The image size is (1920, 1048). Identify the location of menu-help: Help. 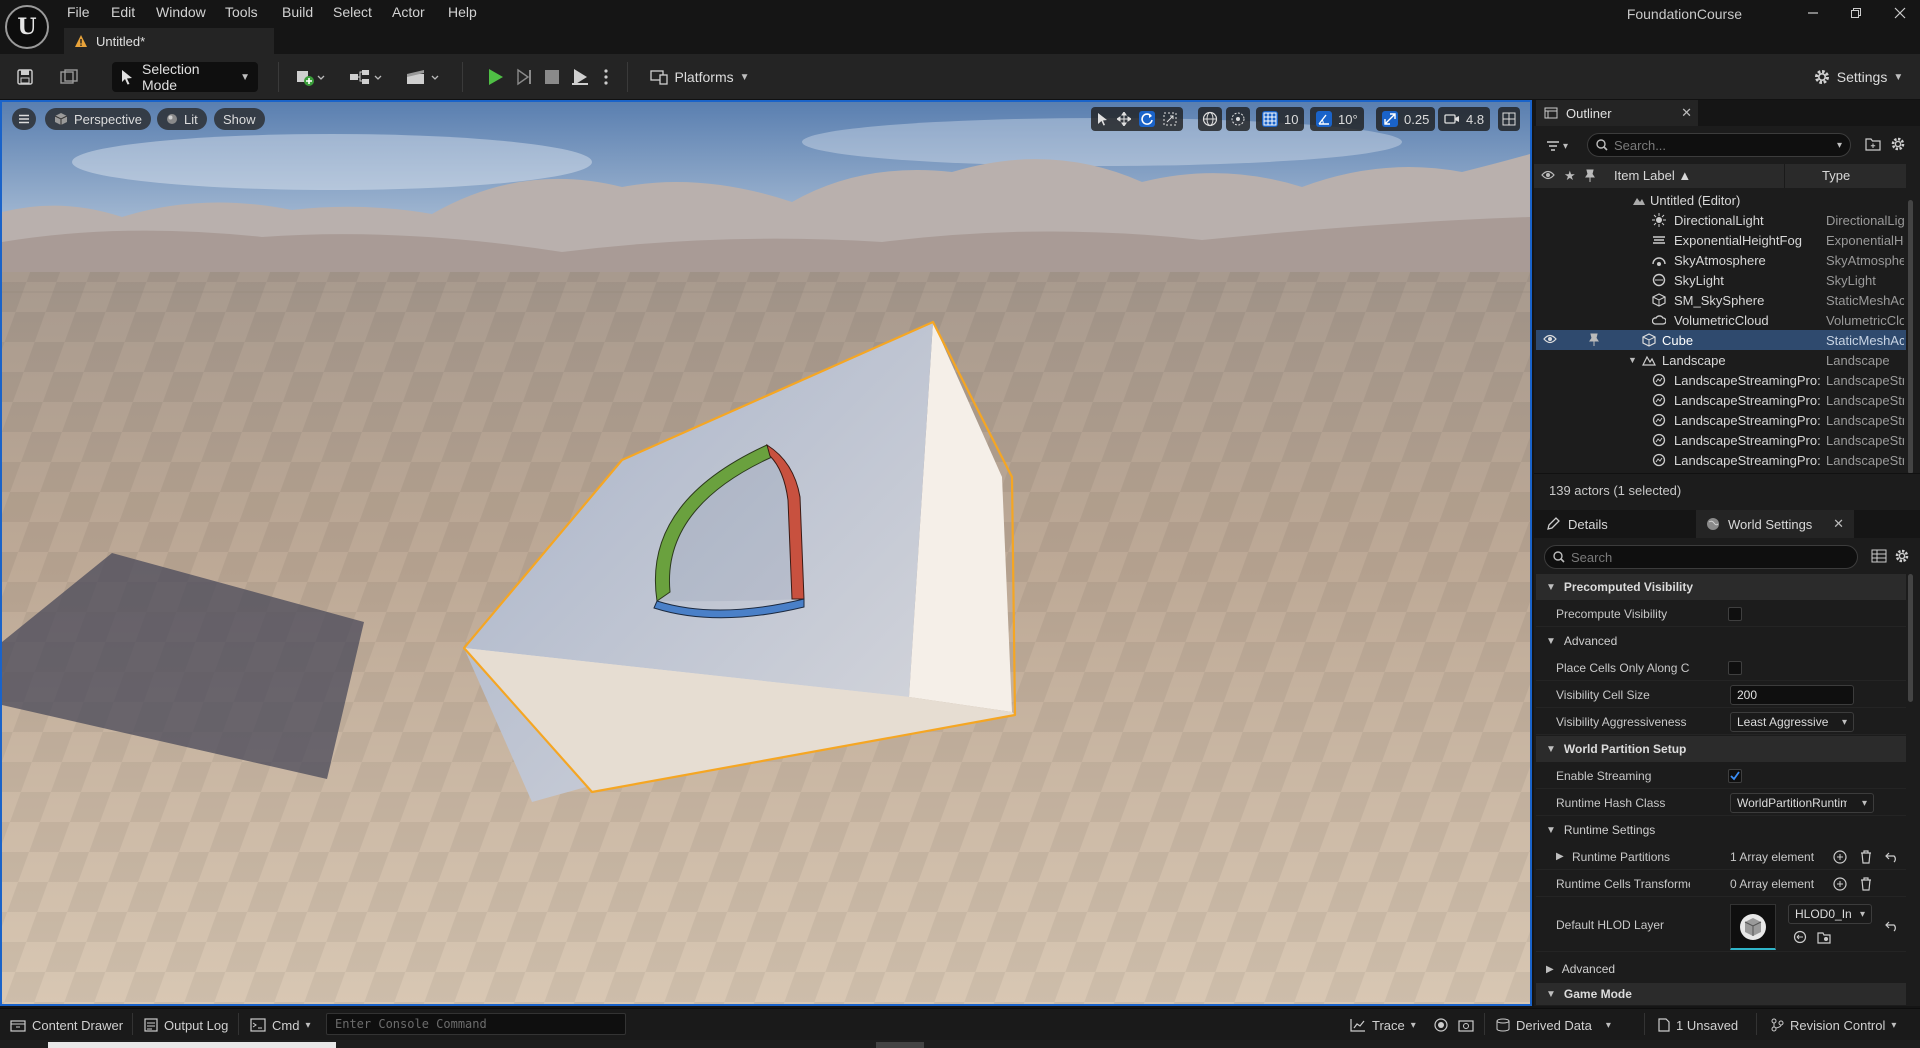
(462, 12).